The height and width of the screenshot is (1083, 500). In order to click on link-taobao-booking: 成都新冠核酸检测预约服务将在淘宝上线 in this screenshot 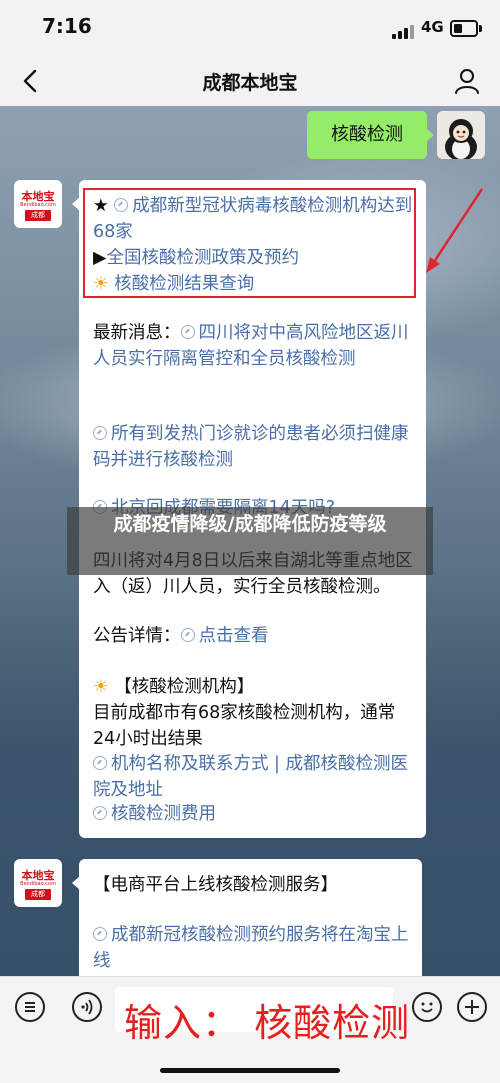, I will do `click(251, 948)`.